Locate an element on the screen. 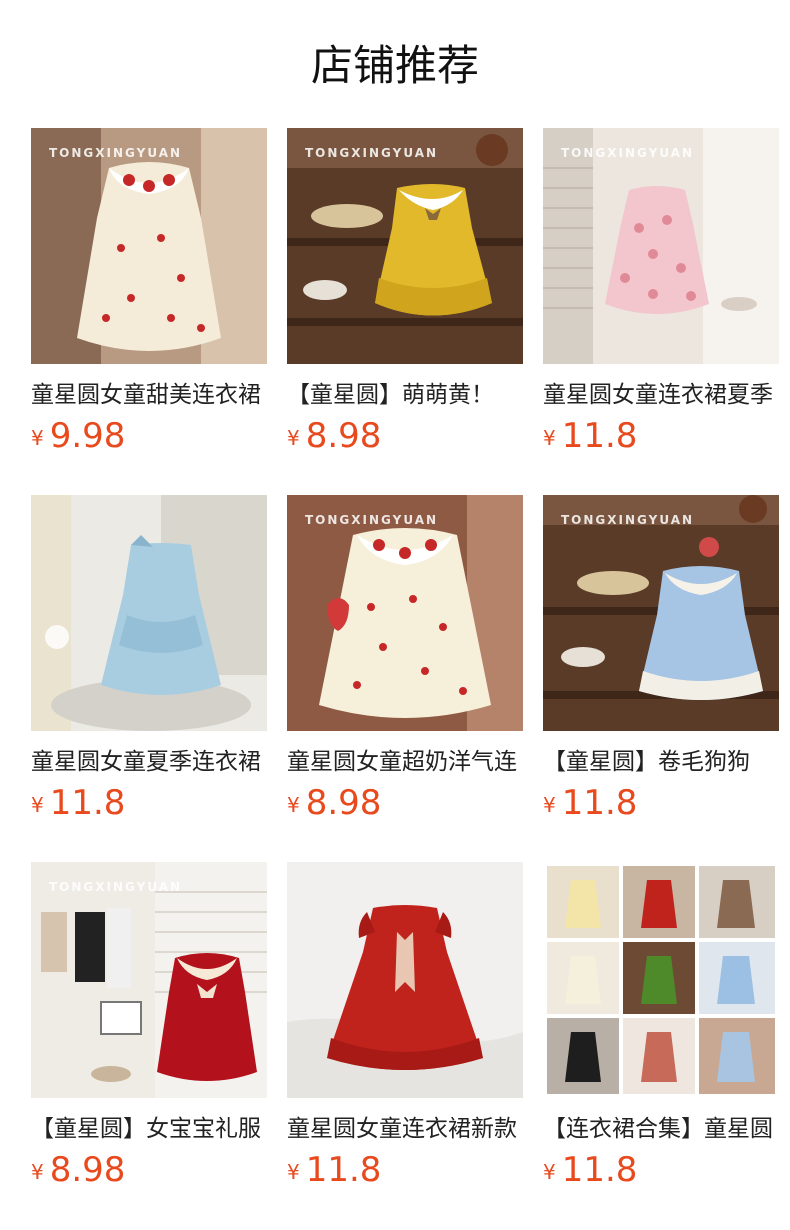 The width and height of the screenshot is (790, 1230). product-title: 童星圆女童连衣裙新款 is located at coordinates (405, 1129).